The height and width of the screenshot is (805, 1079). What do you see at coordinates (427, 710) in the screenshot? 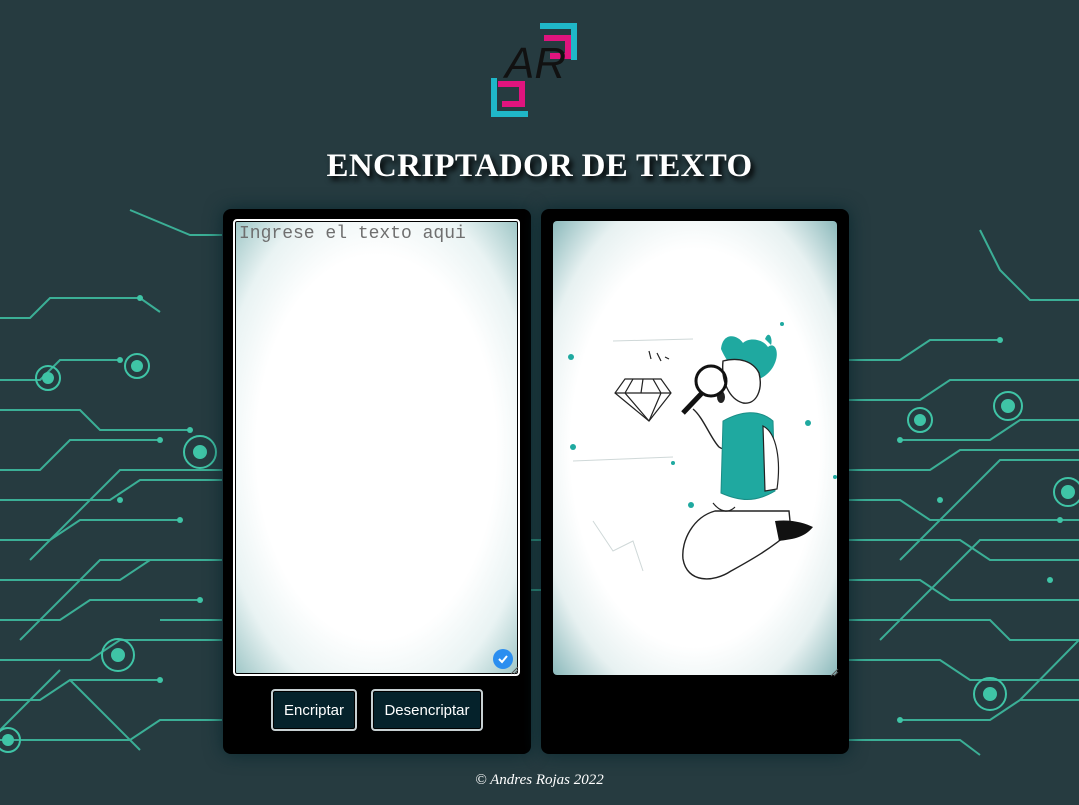
I see `decrypt-button: Desencriptar` at bounding box center [427, 710].